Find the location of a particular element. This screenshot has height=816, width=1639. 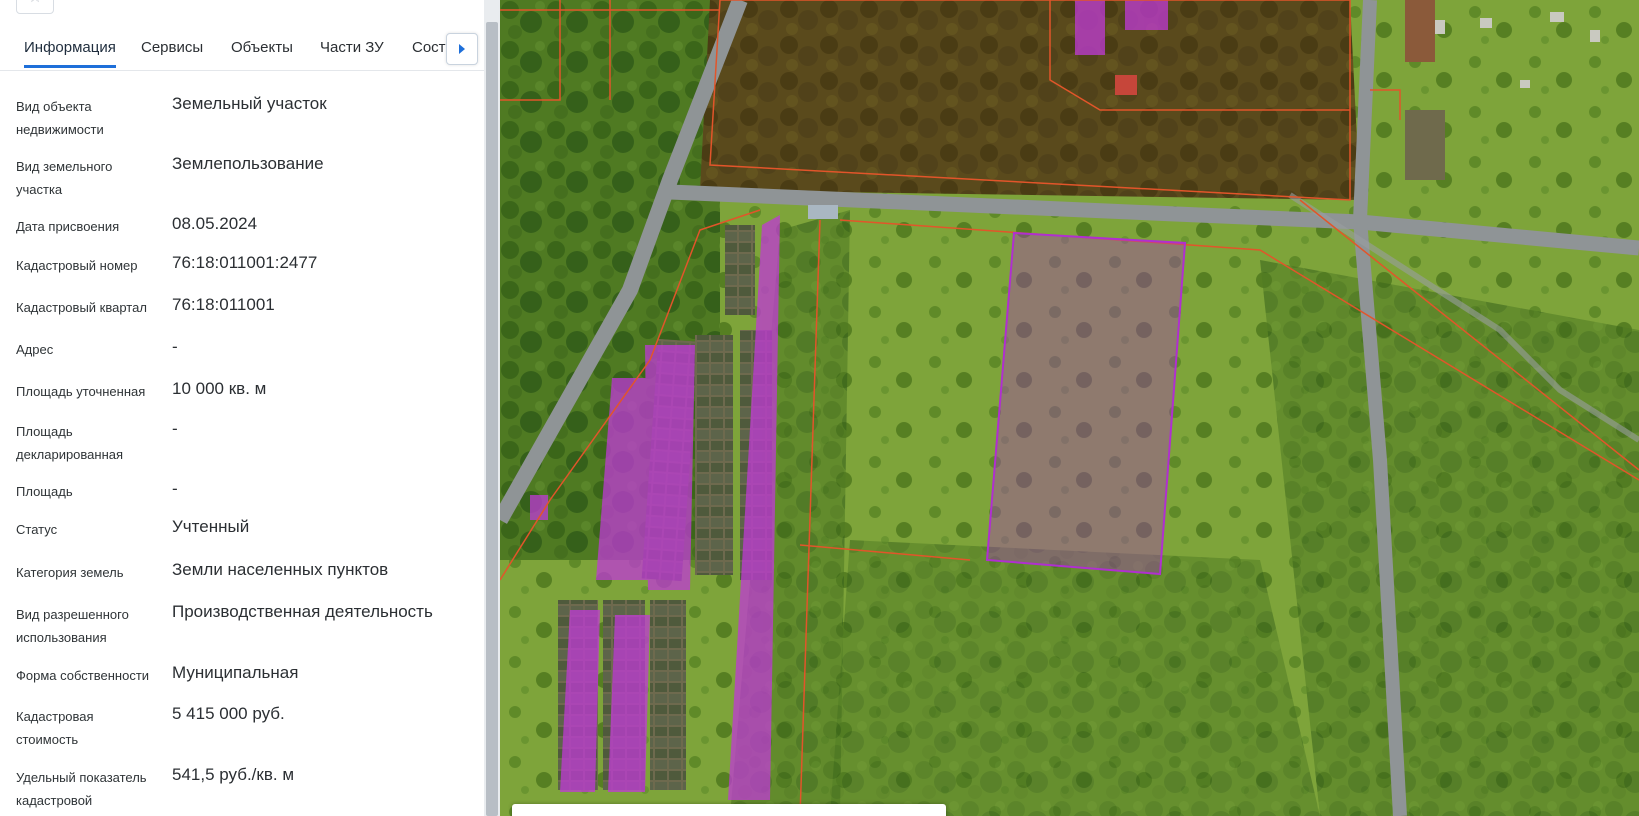

property-label: Форма собственности is located at coordinates (83, 675).